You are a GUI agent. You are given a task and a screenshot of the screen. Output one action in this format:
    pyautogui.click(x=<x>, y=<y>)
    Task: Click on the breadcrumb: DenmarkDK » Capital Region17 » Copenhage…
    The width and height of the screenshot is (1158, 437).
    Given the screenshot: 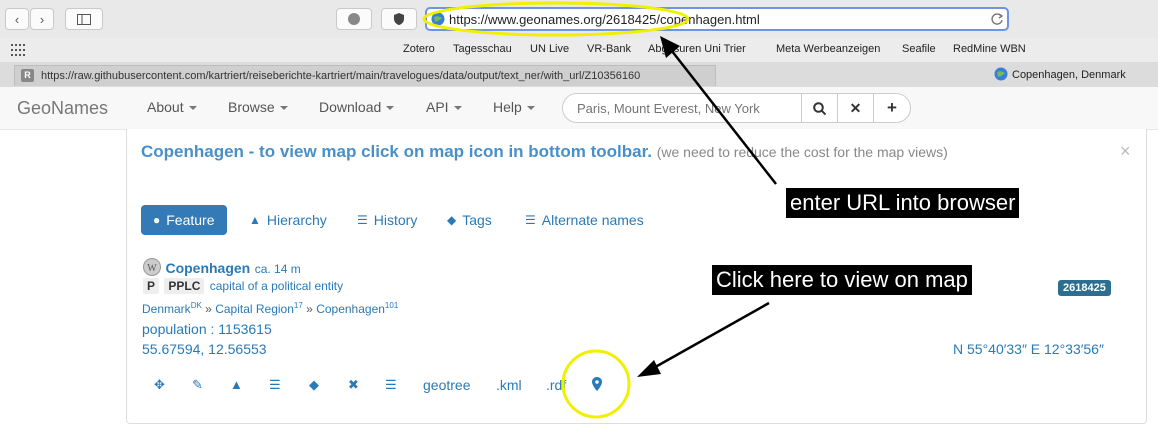 What is the action you would take?
    pyautogui.click(x=270, y=308)
    